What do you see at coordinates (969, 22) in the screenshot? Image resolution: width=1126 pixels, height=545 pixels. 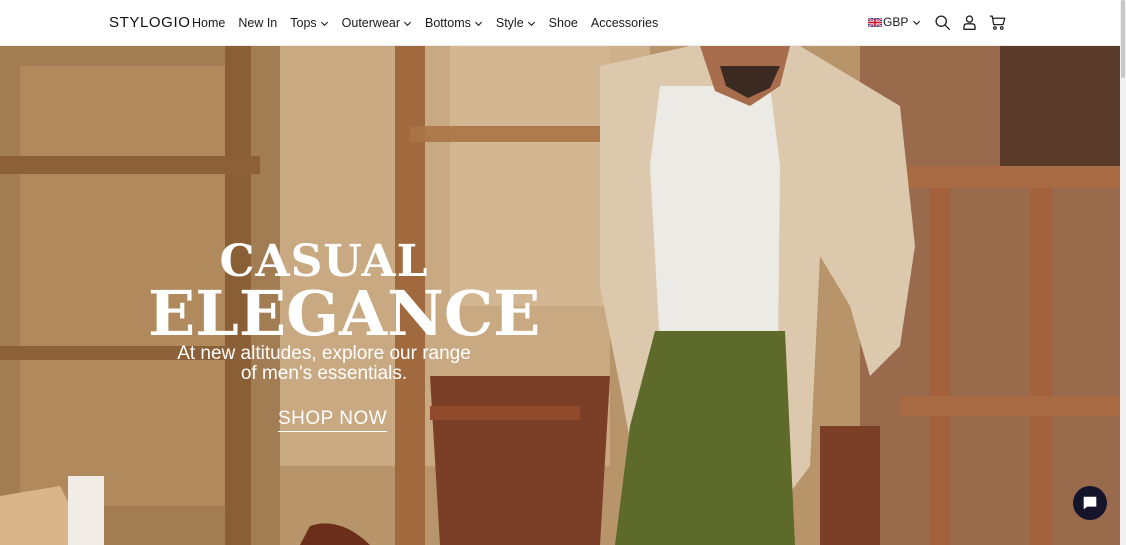 I see `user-icon` at bounding box center [969, 22].